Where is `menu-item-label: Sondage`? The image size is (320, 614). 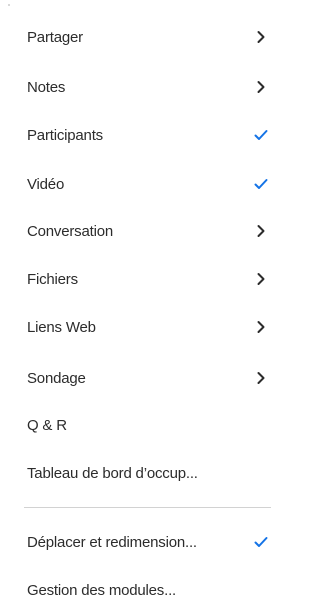 menu-item-label: Sondage is located at coordinates (56, 378).